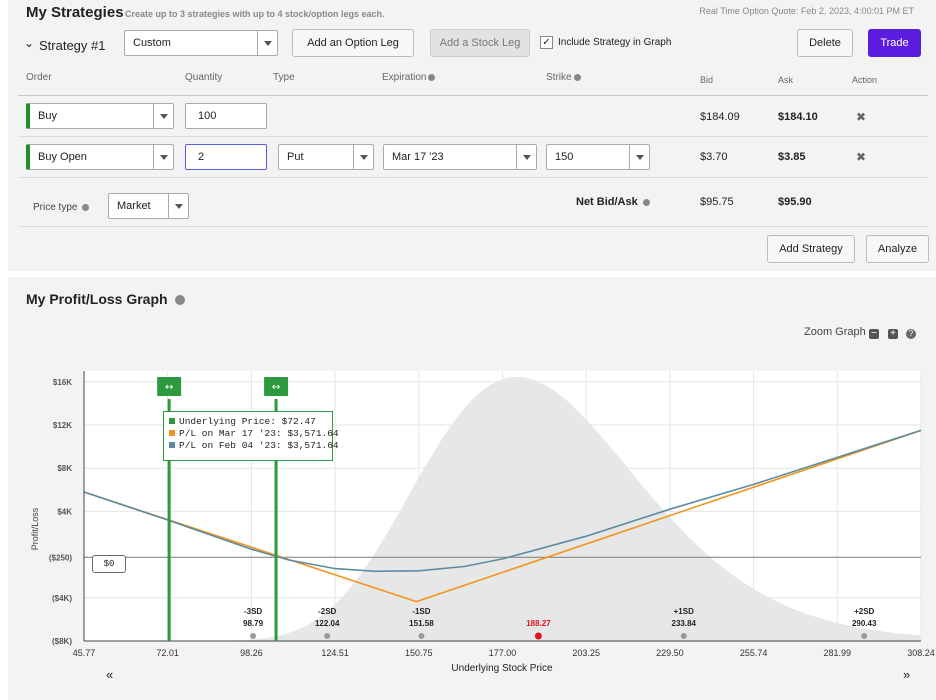 The width and height of the screenshot is (936, 700). Describe the element at coordinates (894, 43) in the screenshot. I see `trade-button: Trade` at that location.